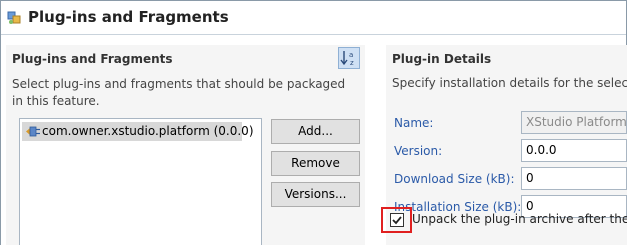 Image resolution: width=627 pixels, height=245 pixels. I want to click on download-size-field: 0, so click(574, 178).